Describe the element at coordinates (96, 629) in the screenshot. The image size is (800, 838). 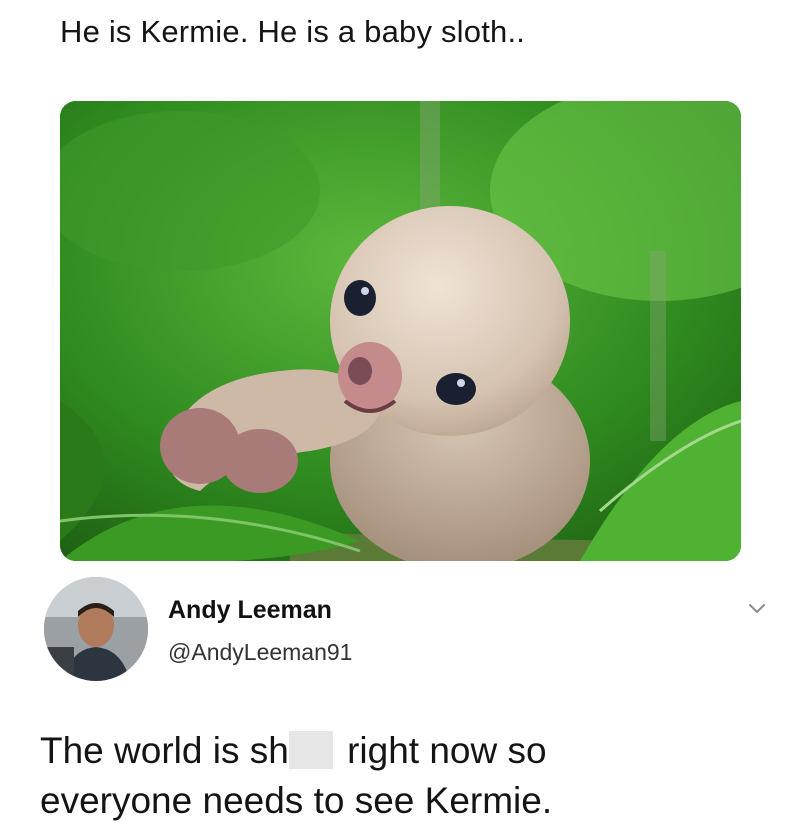
I see `avatar` at that location.